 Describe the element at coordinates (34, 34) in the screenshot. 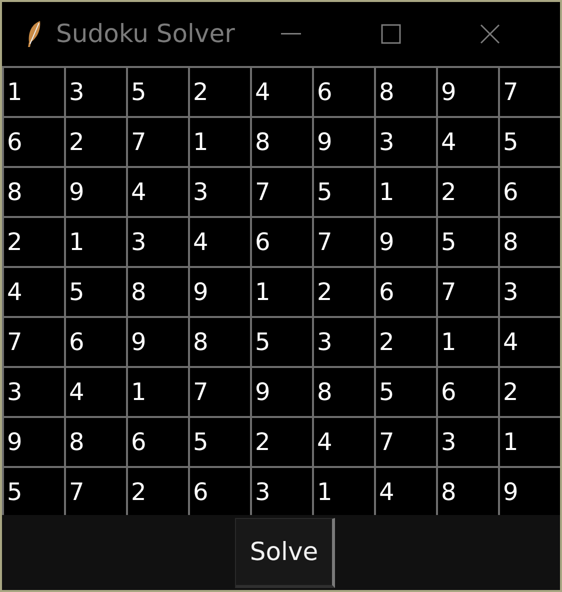

I see `feather-icon` at that location.